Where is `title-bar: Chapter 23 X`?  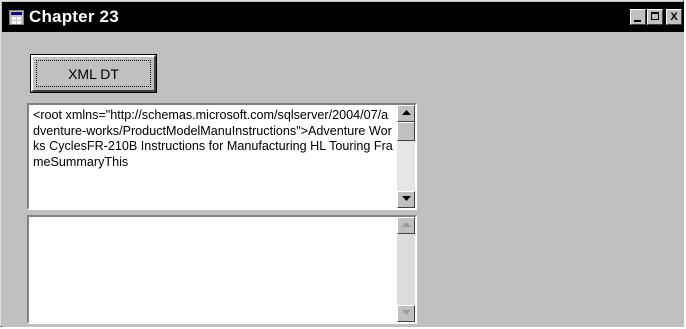
title-bar: Chapter 23 X is located at coordinates (343, 17).